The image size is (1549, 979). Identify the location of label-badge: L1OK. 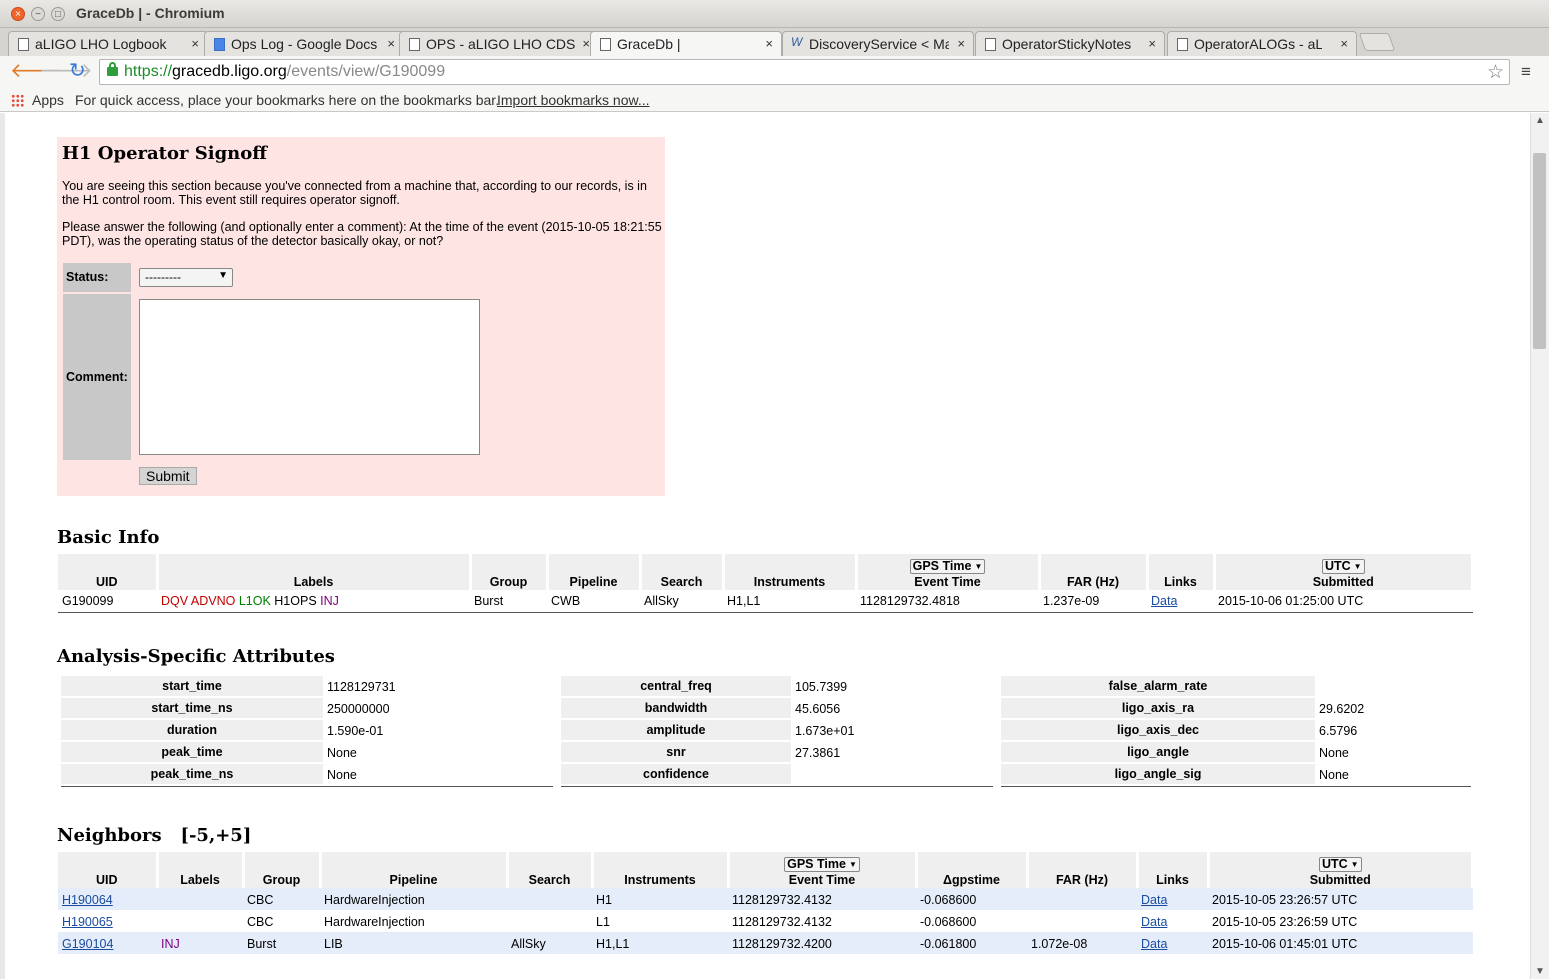
(255, 601).